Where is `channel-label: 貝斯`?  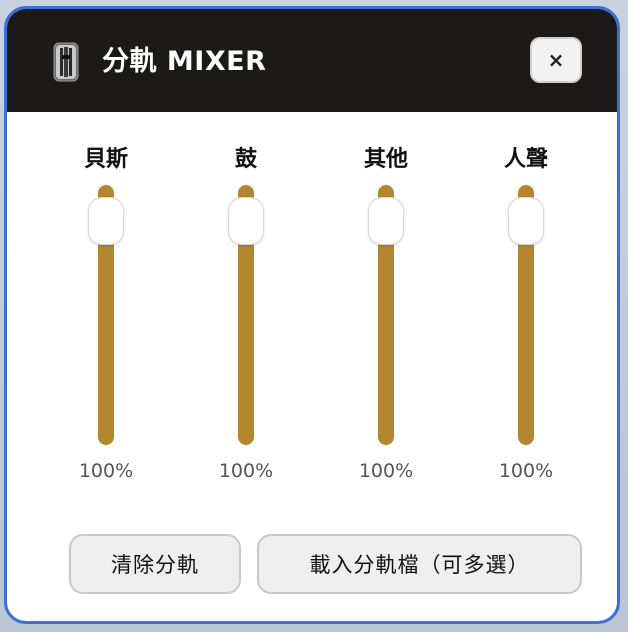
channel-label: 貝斯 is located at coordinates (105, 159).